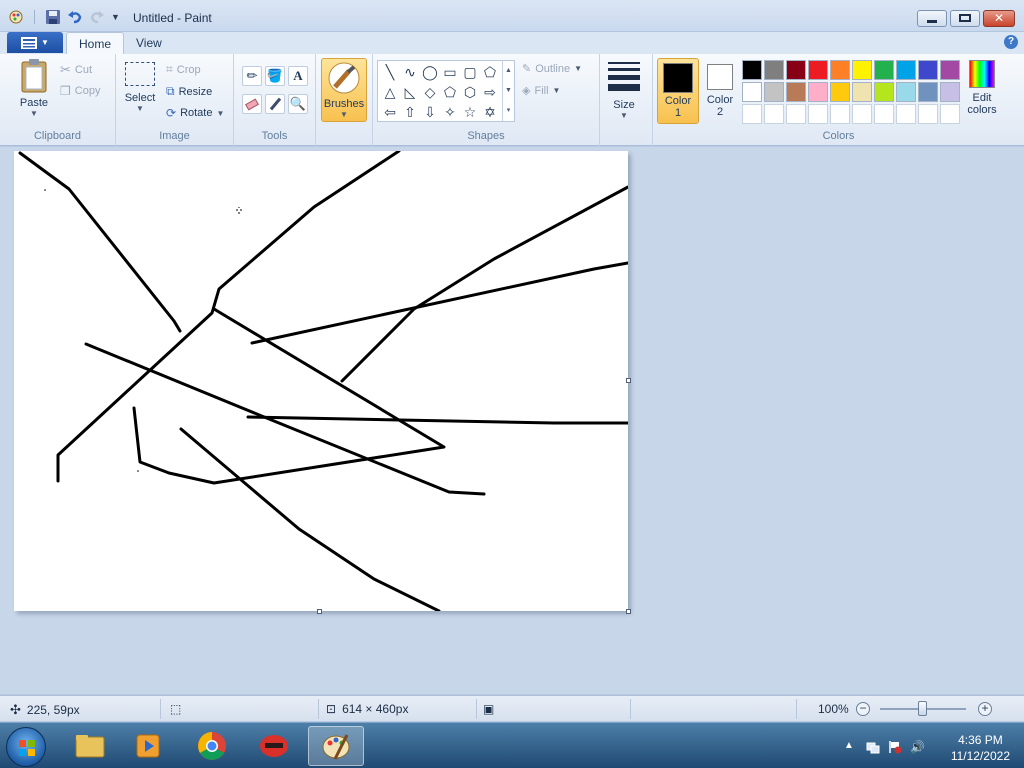 The height and width of the screenshot is (768, 1024). I want to click on rectangle-shape-icon: ▭, so click(450, 72).